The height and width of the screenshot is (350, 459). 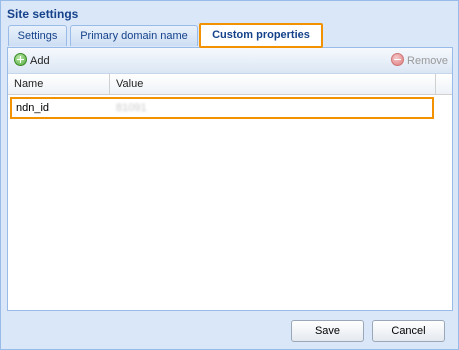 I want to click on grid-toolbar: Add Remove, so click(x=230, y=61).